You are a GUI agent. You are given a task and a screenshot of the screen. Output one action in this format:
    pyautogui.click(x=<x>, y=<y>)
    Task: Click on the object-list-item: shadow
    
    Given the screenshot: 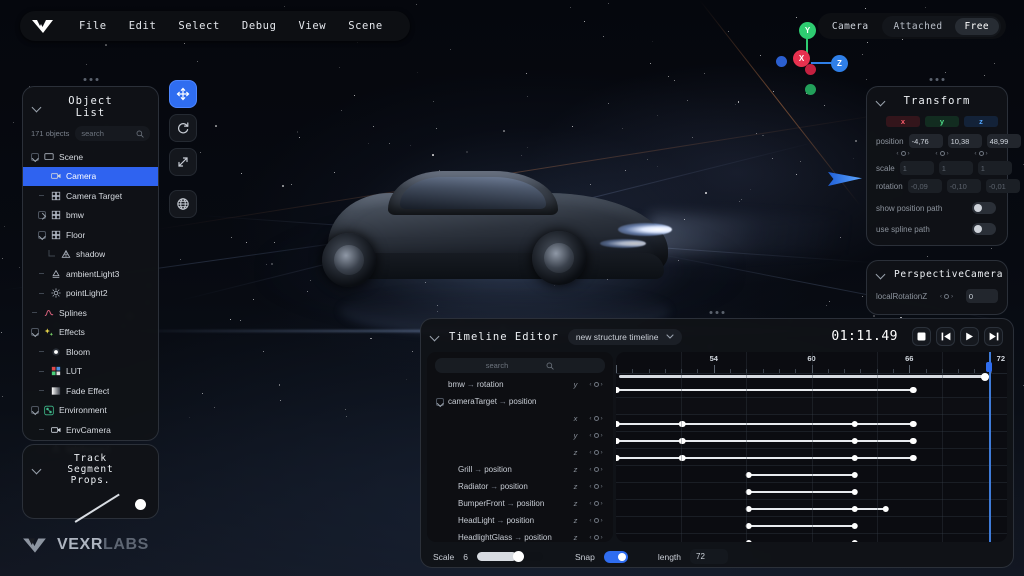 What is the action you would take?
    pyautogui.click(x=90, y=255)
    